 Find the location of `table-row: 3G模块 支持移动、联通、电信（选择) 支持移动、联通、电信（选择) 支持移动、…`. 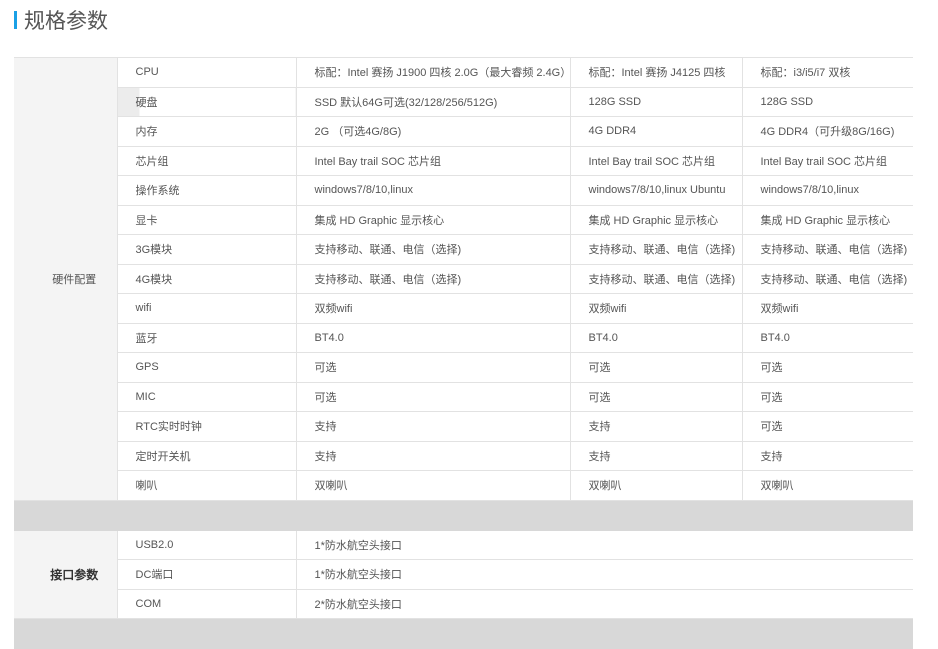

table-row: 3G模块 支持移动、联通、电信（选择) 支持移动、联通、电信（选择) 支持移动、… is located at coordinates (463, 249).